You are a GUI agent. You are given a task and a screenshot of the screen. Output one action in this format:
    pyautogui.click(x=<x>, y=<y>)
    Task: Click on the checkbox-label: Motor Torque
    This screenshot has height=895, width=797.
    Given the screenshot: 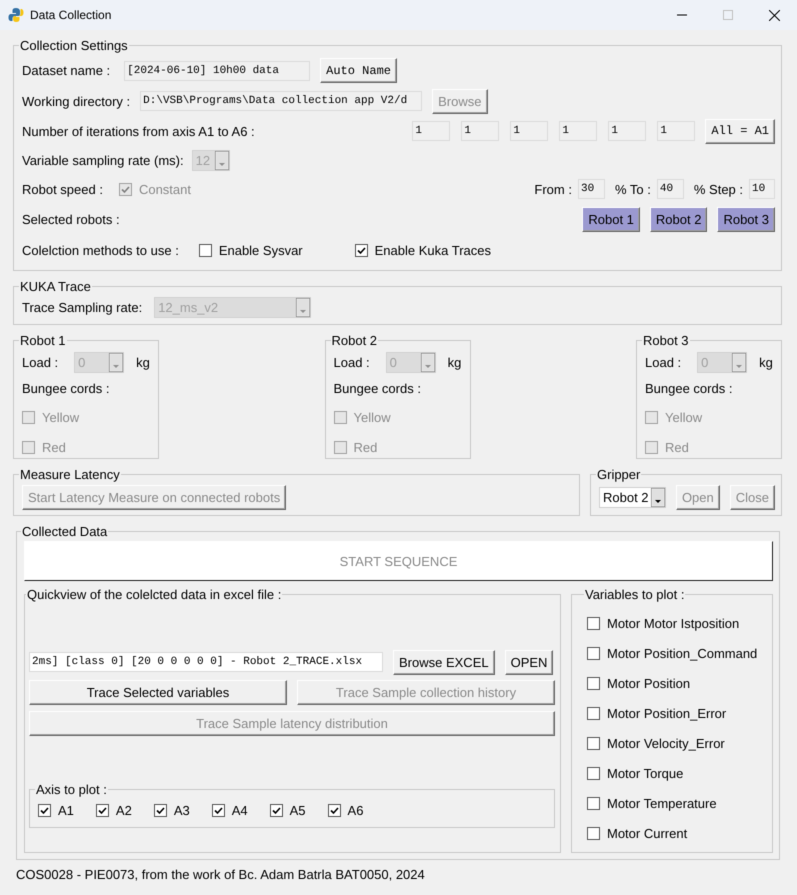 What is the action you would take?
    pyautogui.click(x=645, y=773)
    